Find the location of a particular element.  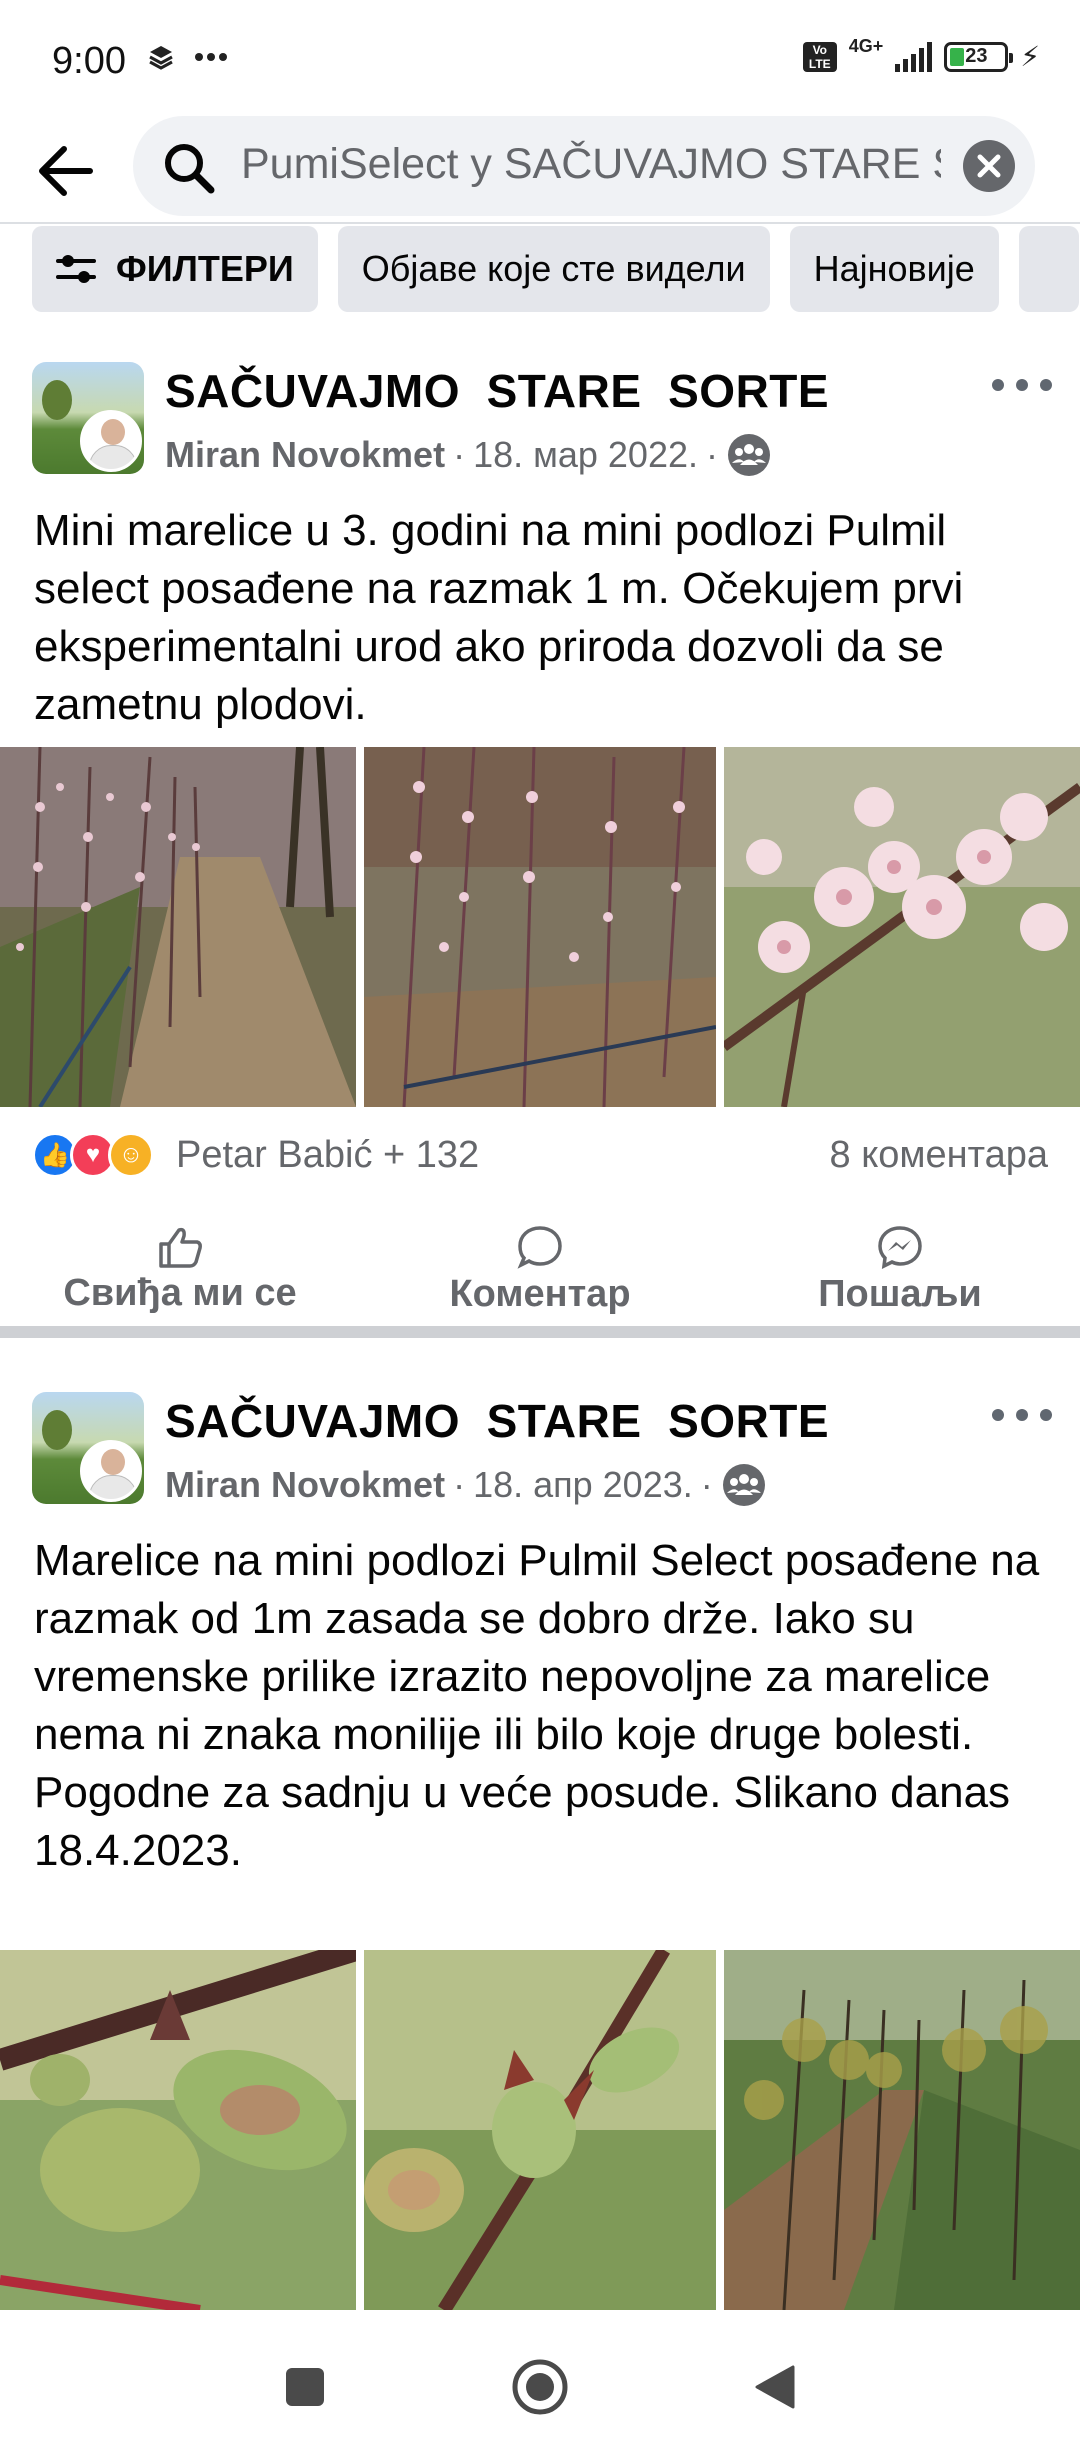

like-button: Свиђа ми се is located at coordinates (180, 1270).